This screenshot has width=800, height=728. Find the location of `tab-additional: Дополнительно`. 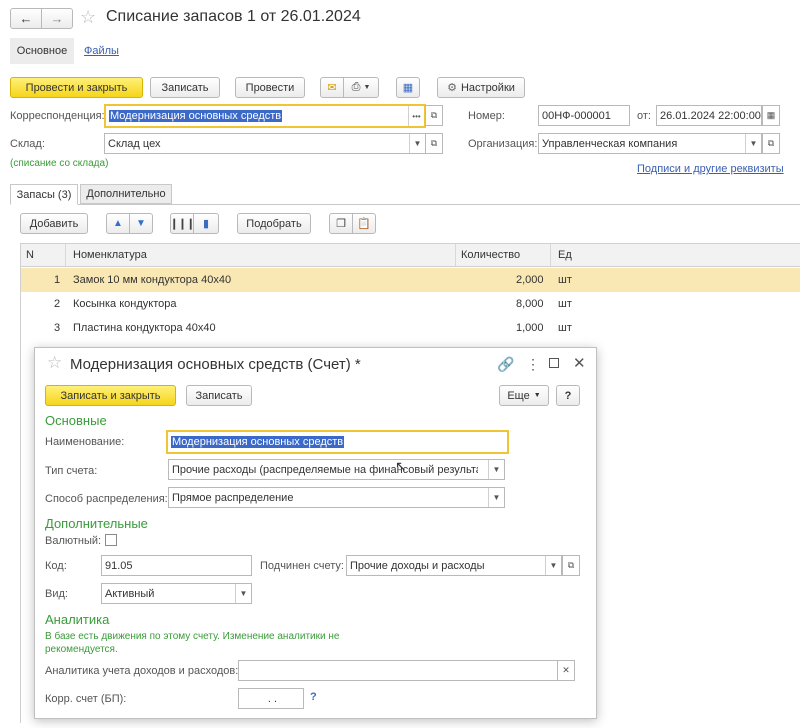

tab-additional: Дополнительно is located at coordinates (126, 194).